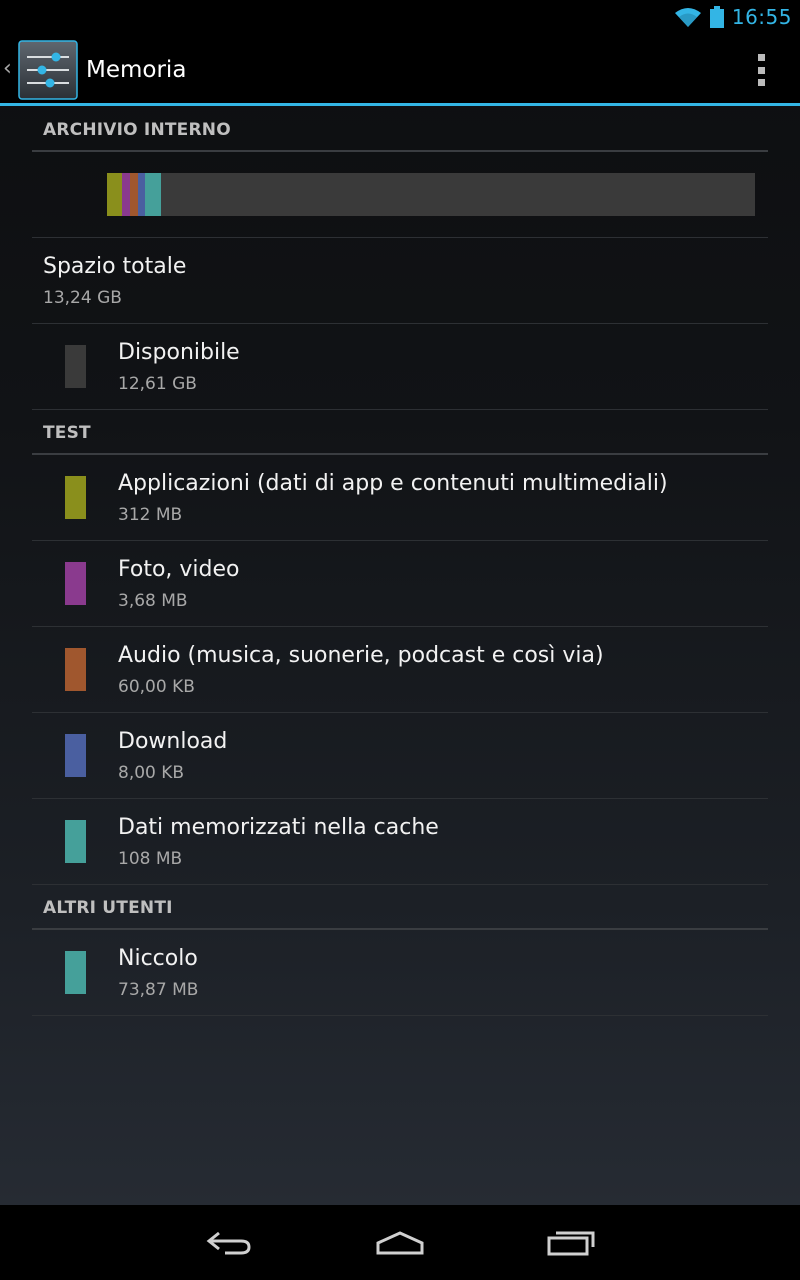  What do you see at coordinates (400, 281) in the screenshot?
I see `total-space-row: Spazio totale 13,24 GB` at bounding box center [400, 281].